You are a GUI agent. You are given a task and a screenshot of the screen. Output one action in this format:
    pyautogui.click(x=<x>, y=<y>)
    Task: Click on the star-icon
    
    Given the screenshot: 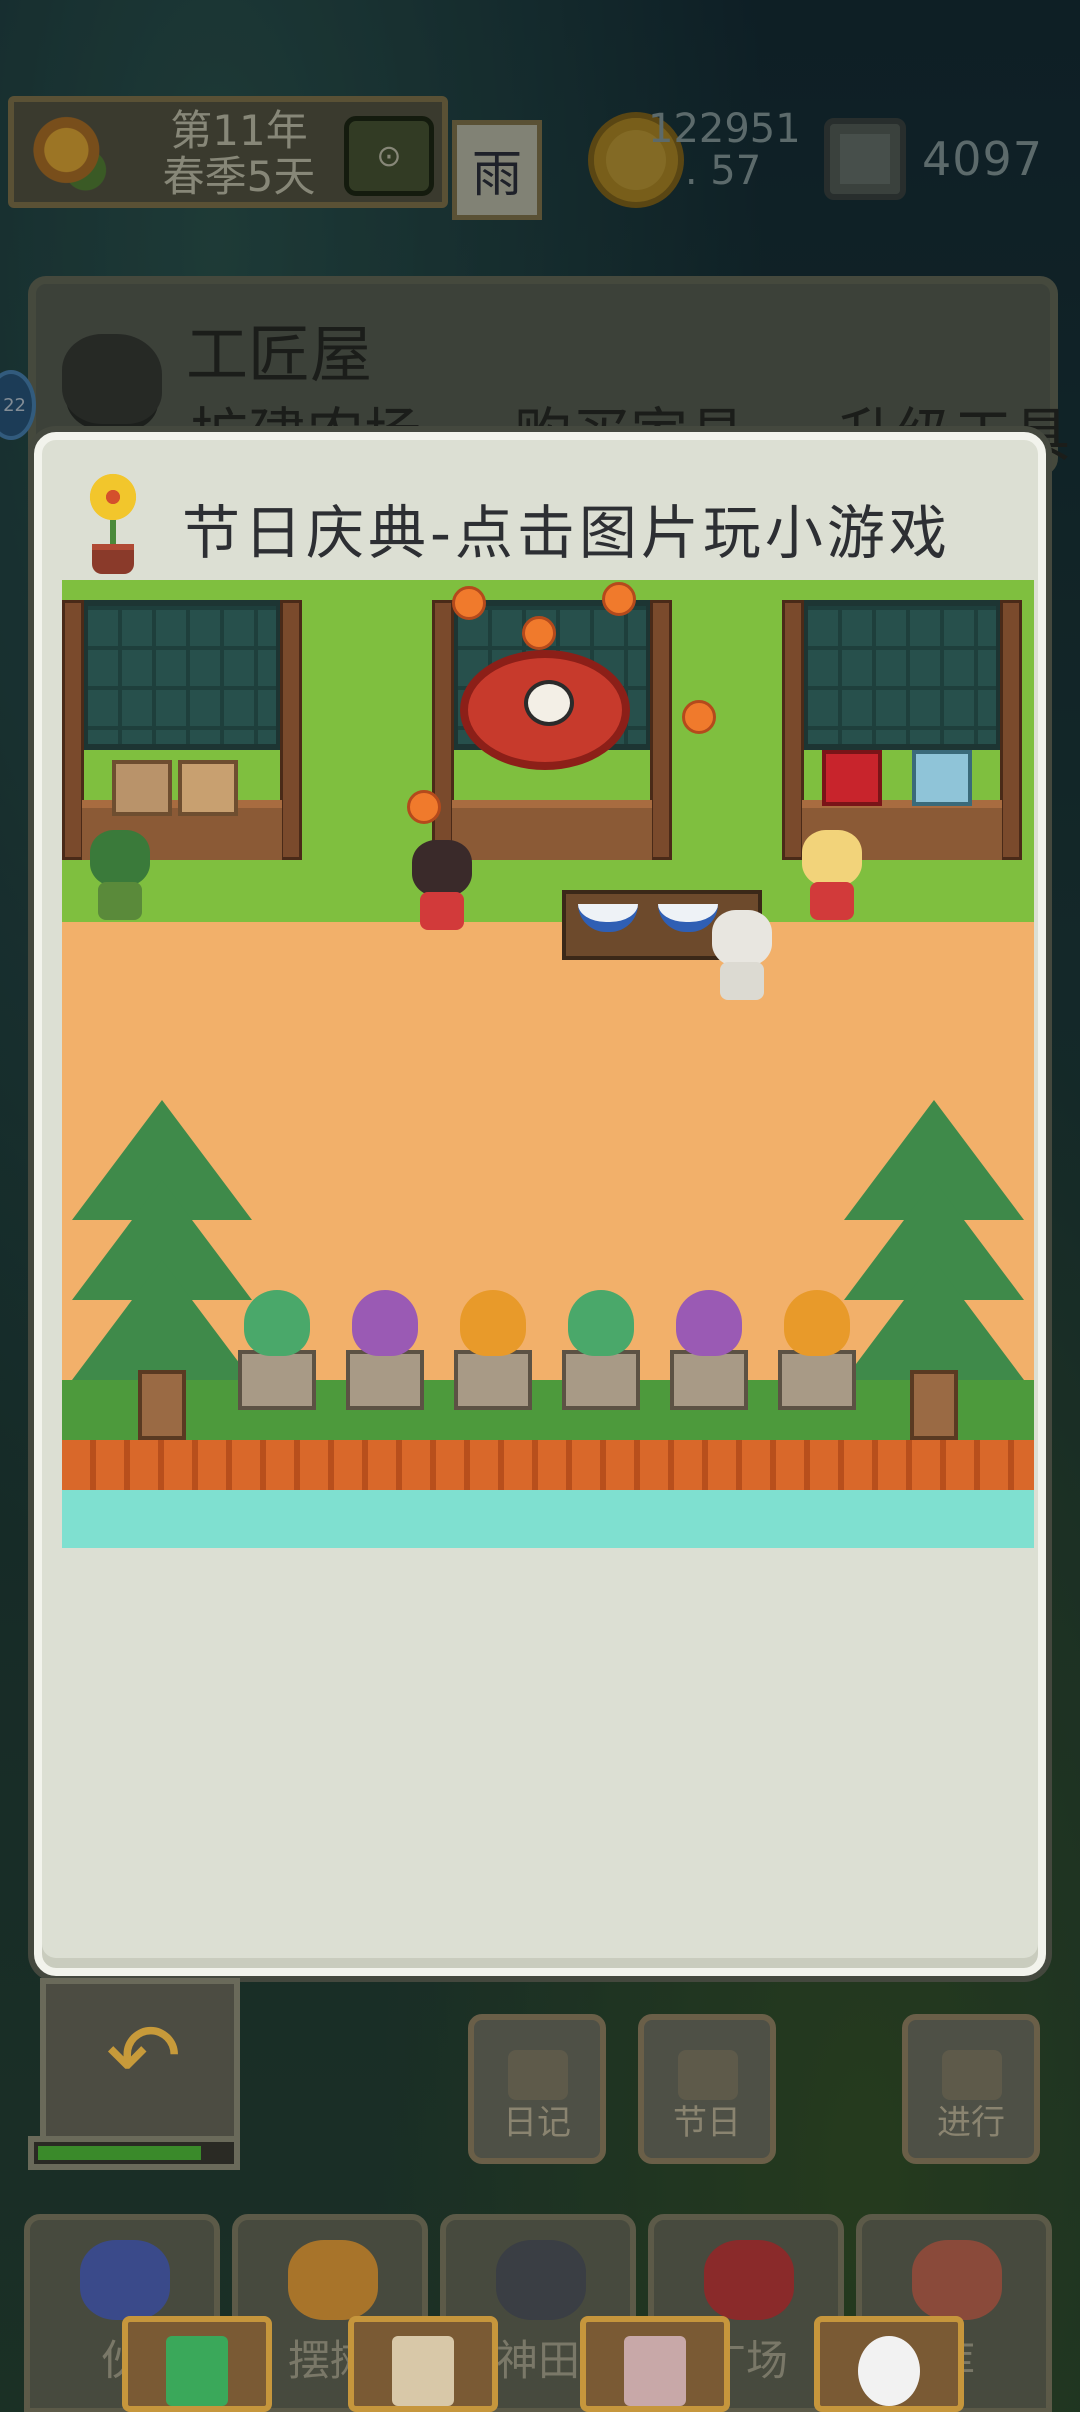 What is the action you would take?
    pyautogui.click(x=708, y=2075)
    